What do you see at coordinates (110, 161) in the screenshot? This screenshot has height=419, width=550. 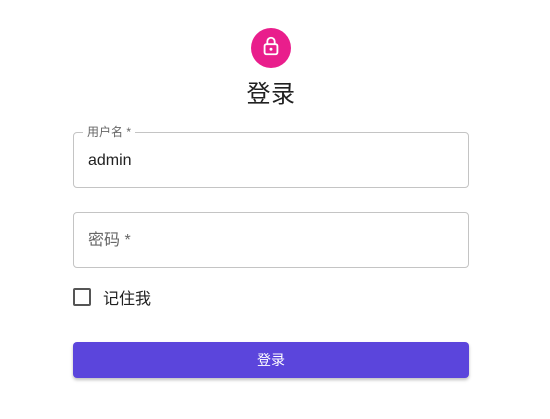 I see `username-value: admin` at bounding box center [110, 161].